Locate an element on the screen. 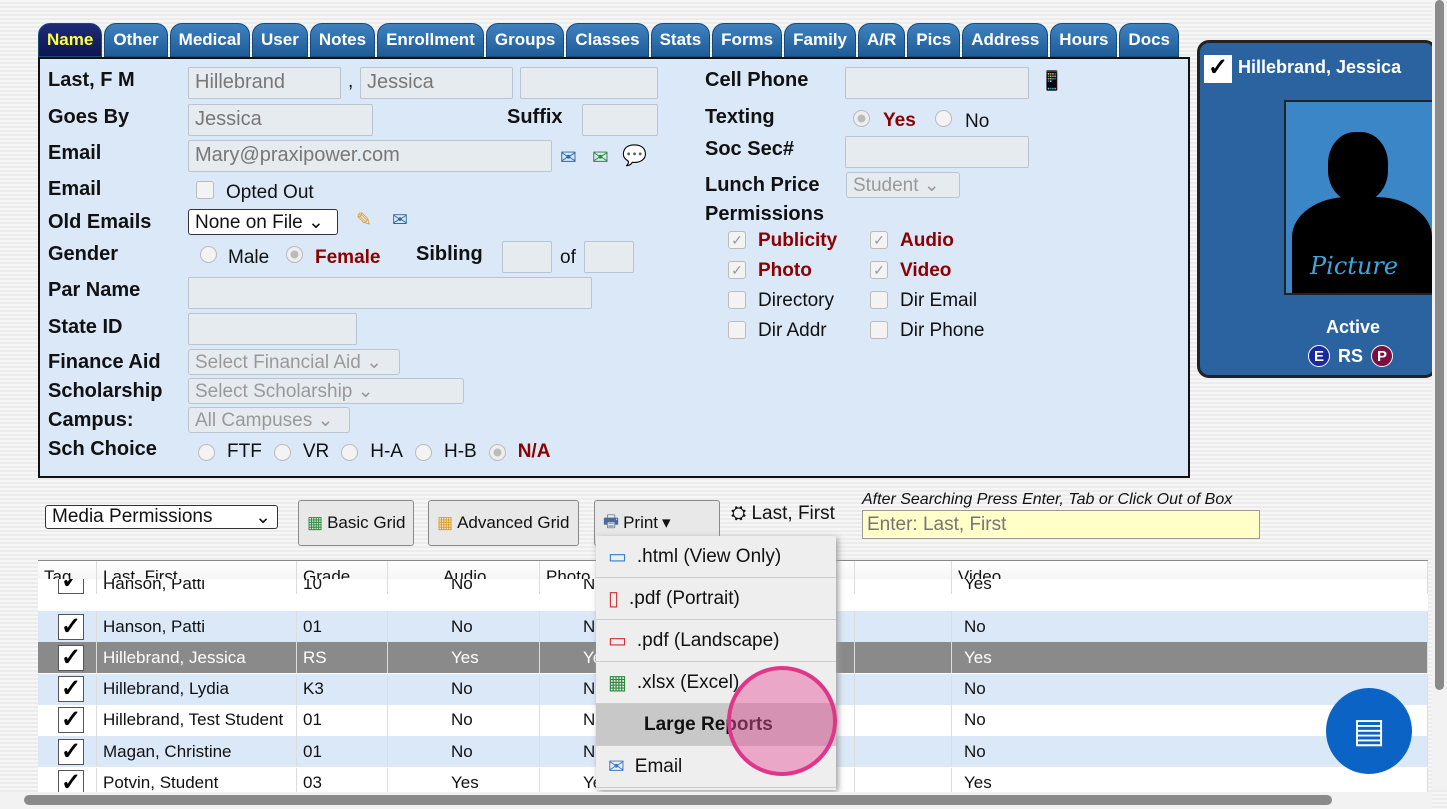 The height and width of the screenshot is (809, 1447). tab-medical: Medical is located at coordinates (210, 40).